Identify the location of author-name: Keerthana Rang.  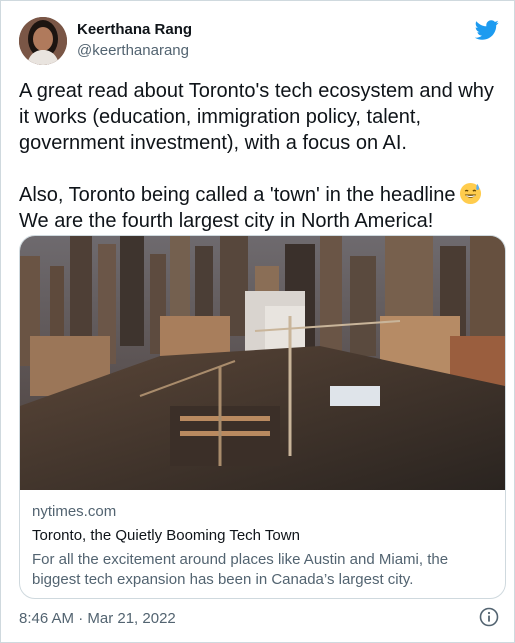
(134, 29).